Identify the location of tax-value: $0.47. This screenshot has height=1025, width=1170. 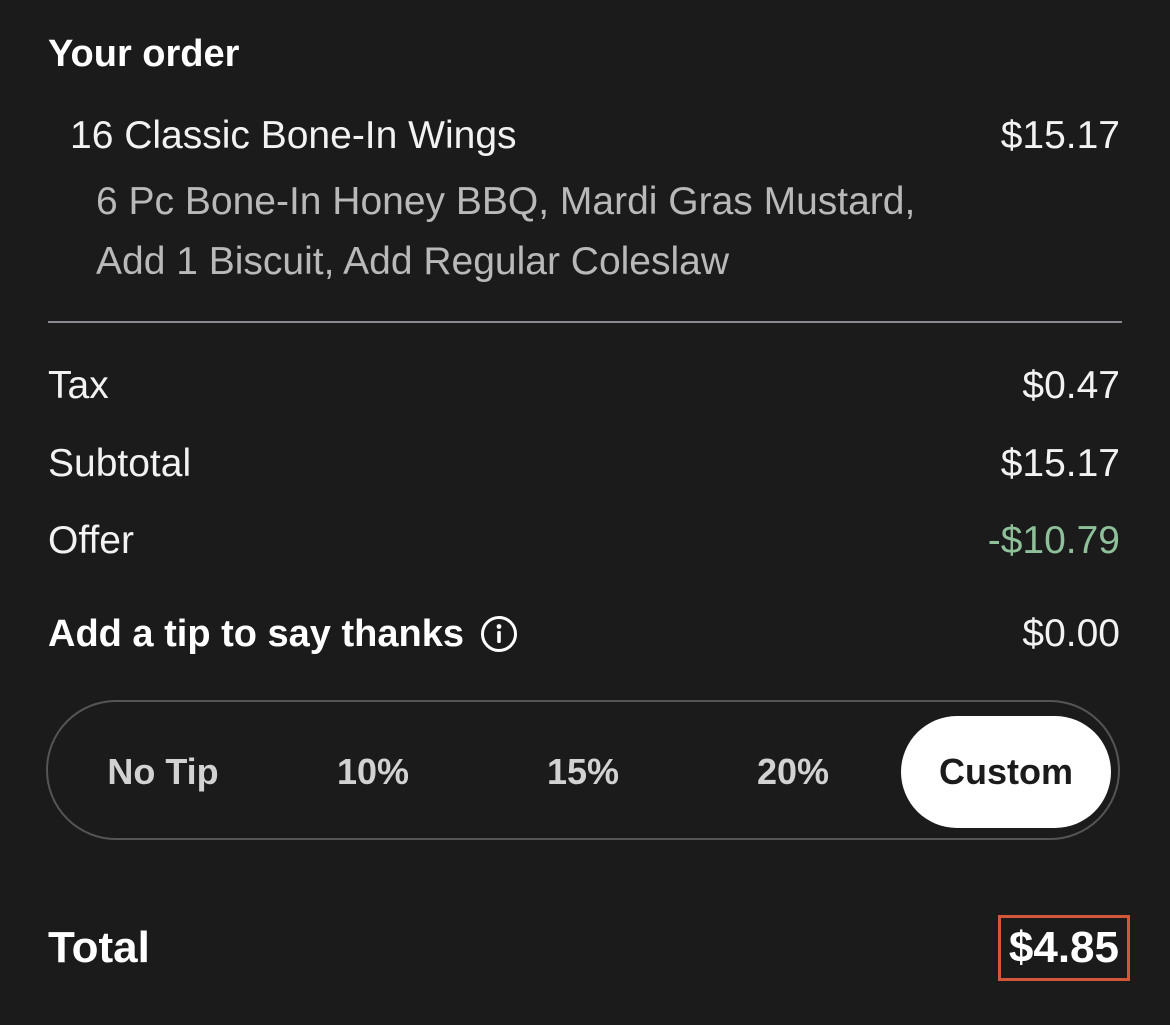
(1071, 385).